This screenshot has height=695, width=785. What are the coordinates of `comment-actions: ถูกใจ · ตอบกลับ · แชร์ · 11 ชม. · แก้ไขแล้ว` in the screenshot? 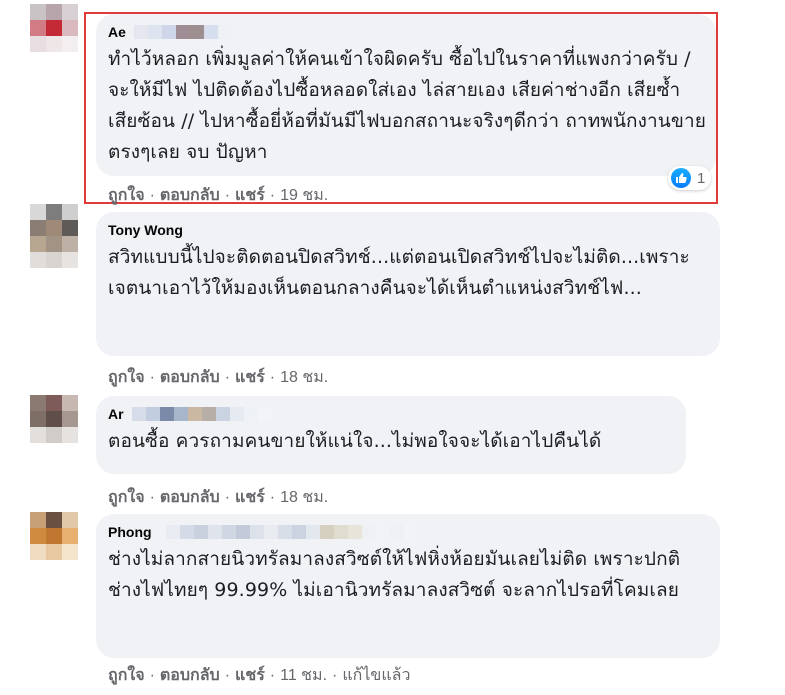 It's located at (259, 675).